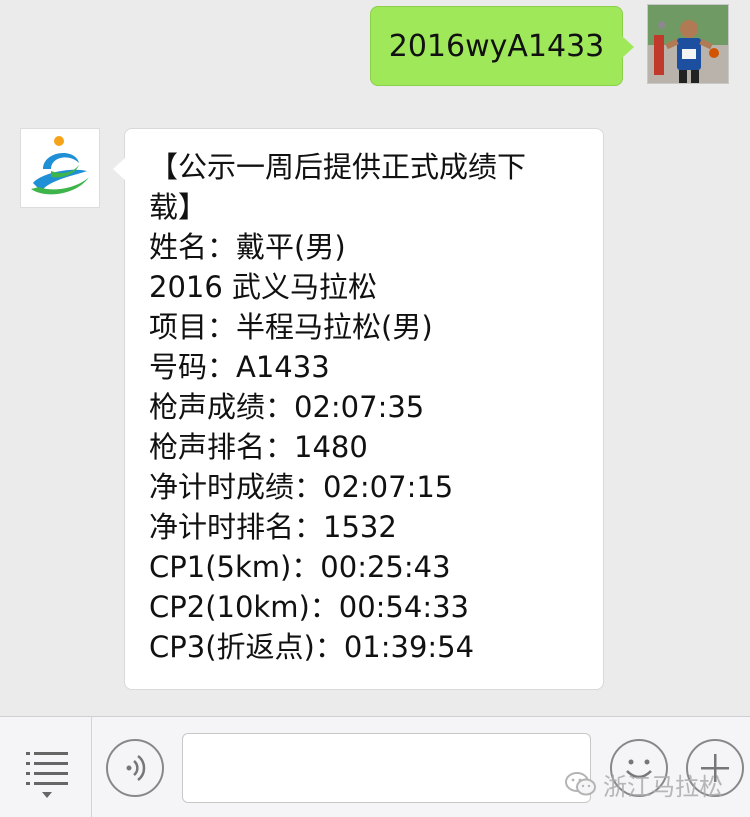 The image size is (750, 817). I want to click on watermark-text: 浙江马拉松, so click(663, 786).